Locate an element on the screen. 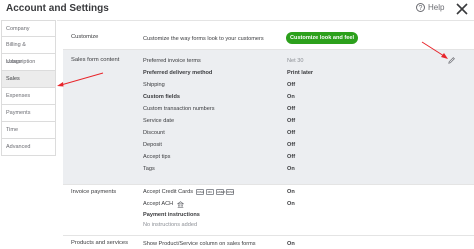 This screenshot has height=249, width=474. sales-form-content-label: Sales form content is located at coordinates (95, 60).